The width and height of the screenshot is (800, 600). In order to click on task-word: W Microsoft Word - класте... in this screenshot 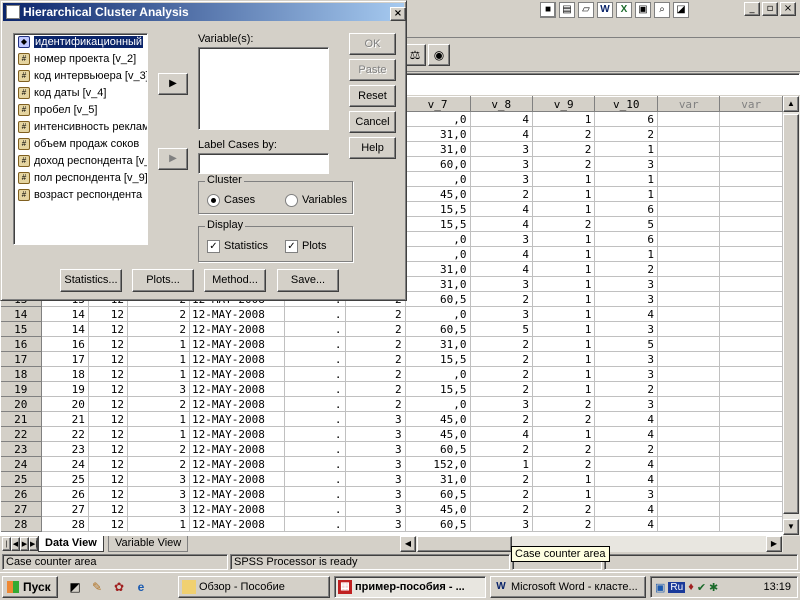, I will do `click(568, 587)`.